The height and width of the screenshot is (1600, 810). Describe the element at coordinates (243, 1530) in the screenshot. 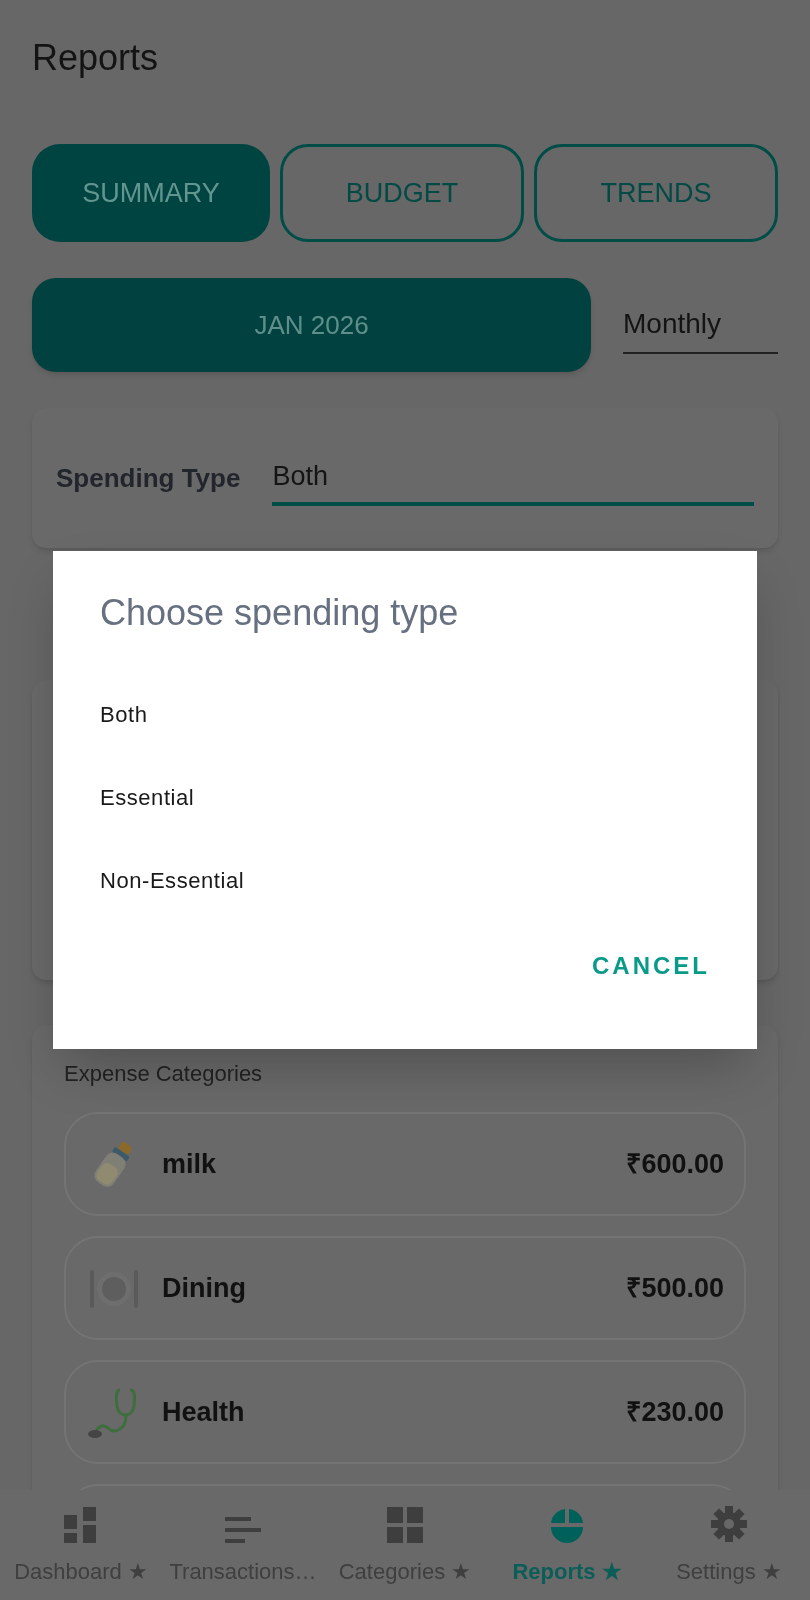

I see `list-icon` at that location.